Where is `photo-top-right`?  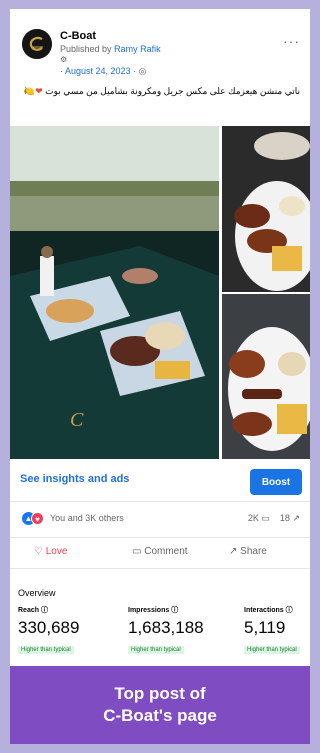 photo-top-right is located at coordinates (266, 209).